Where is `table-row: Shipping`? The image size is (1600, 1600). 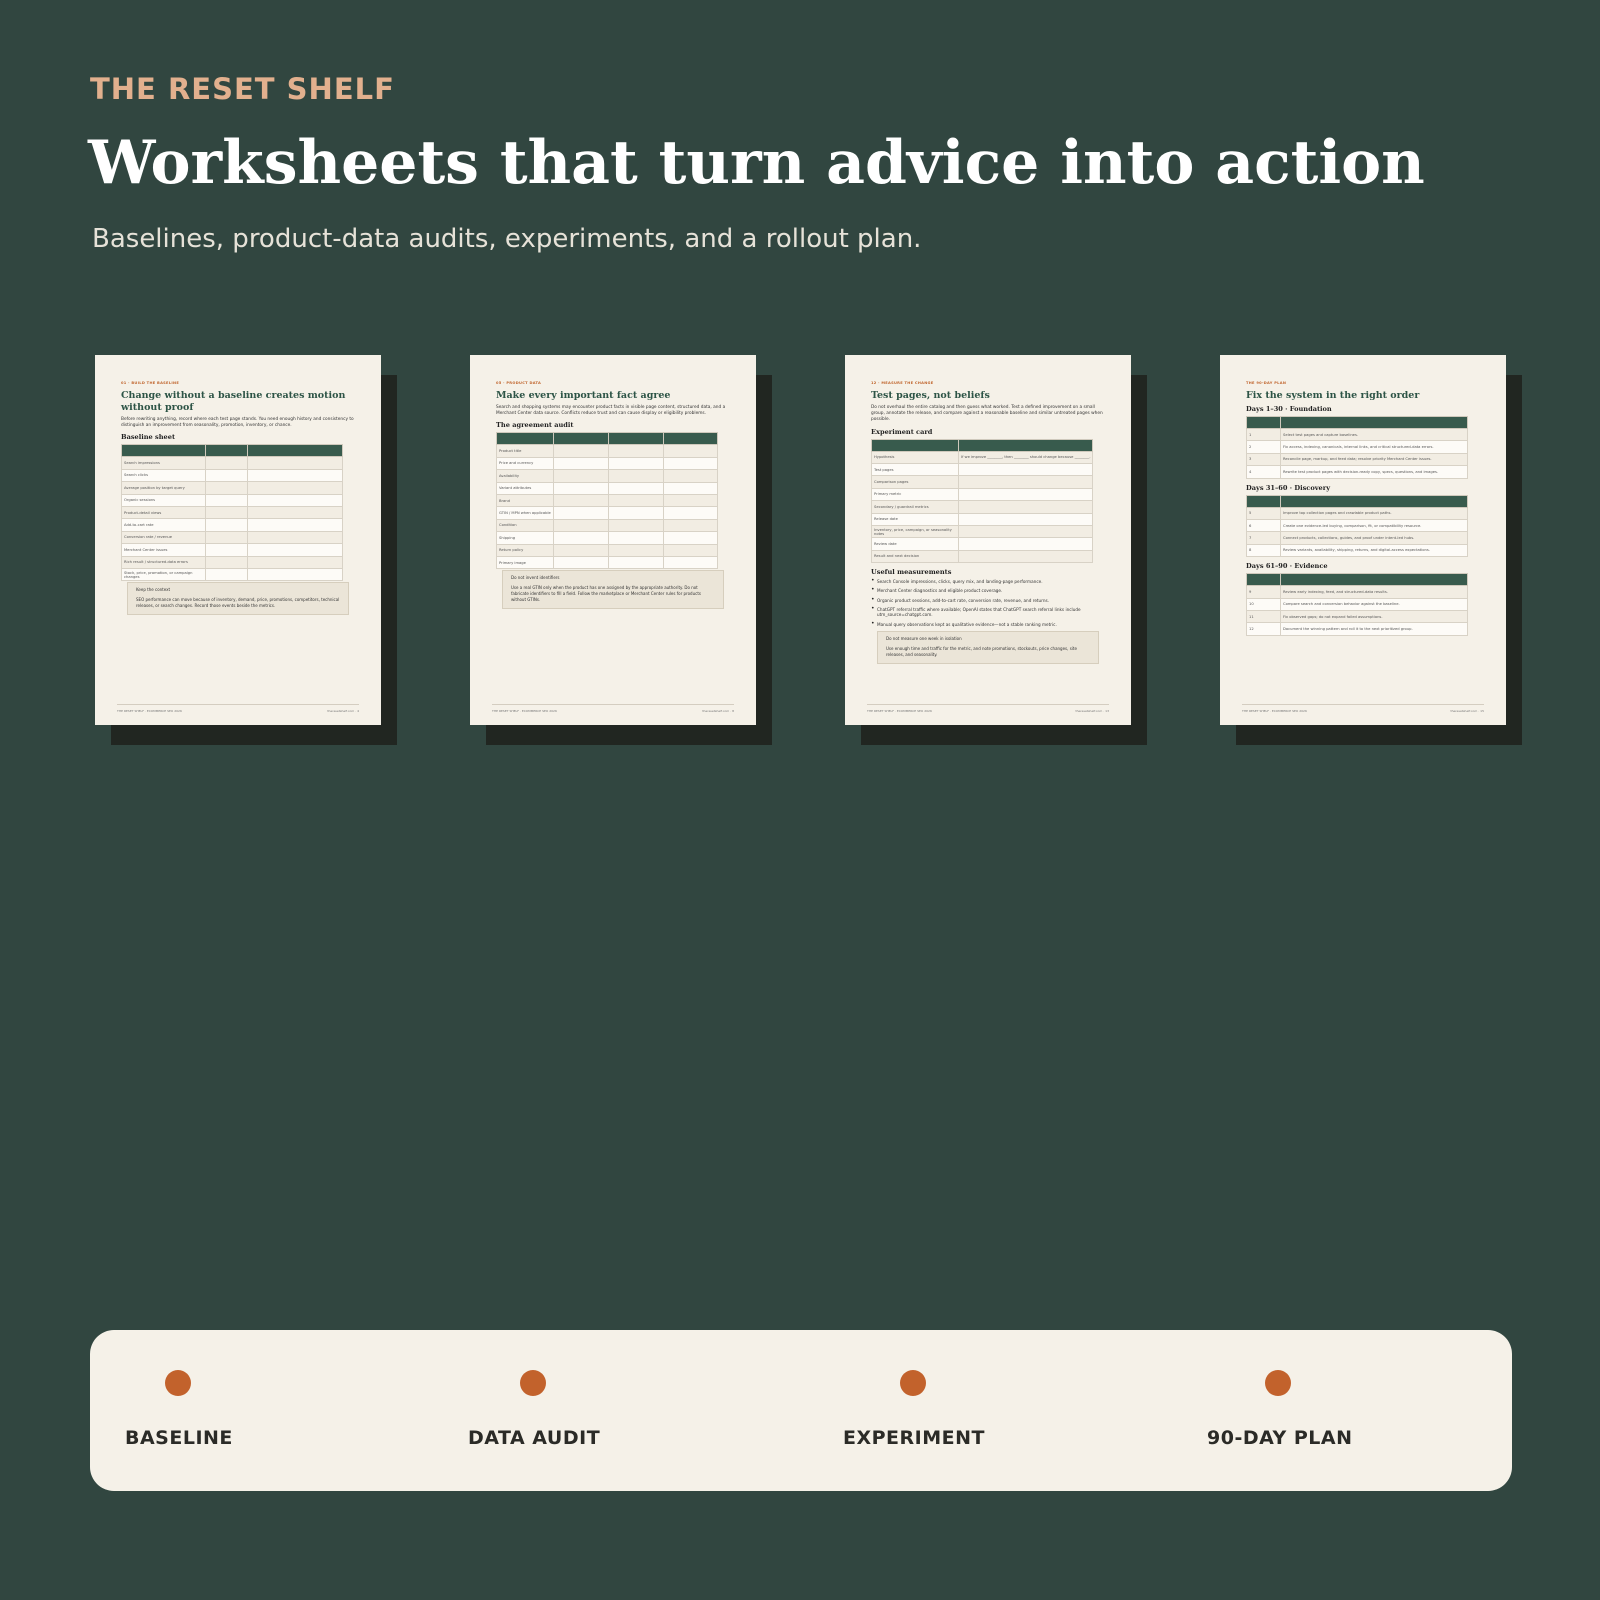 table-row: Shipping is located at coordinates (607, 538).